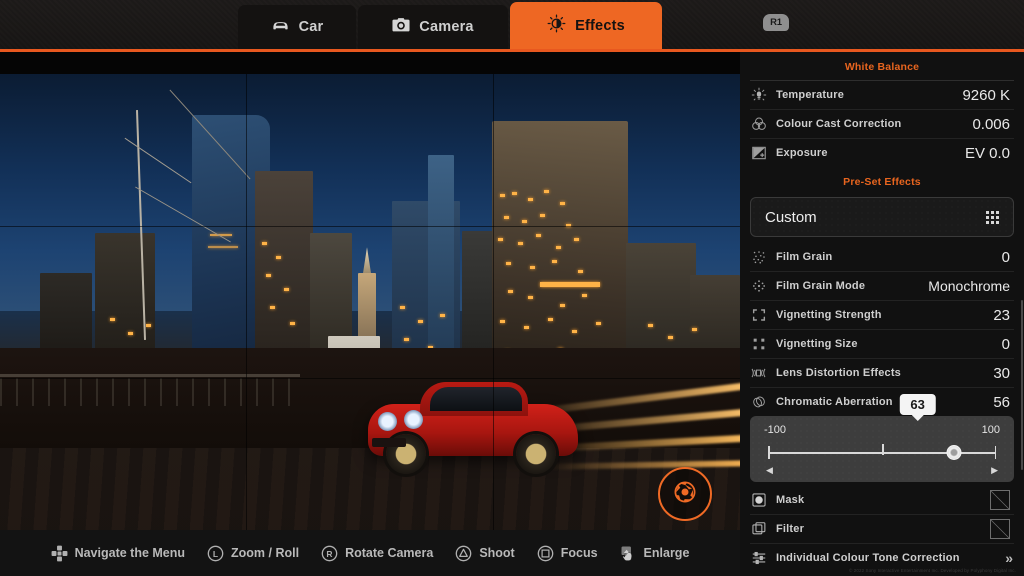 The width and height of the screenshot is (1024, 576). What do you see at coordinates (758, 558) in the screenshot?
I see `colour-tone-icon` at bounding box center [758, 558].